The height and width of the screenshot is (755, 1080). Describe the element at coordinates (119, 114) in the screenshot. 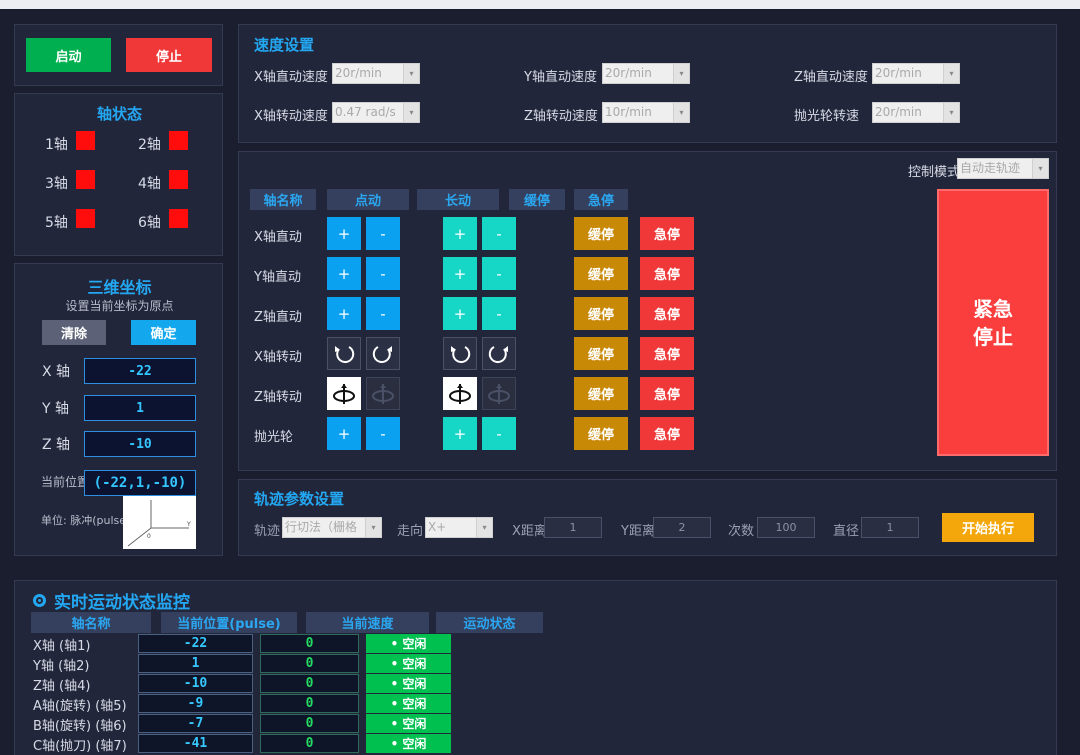

I see `axis-status-title: 轴状态` at that location.